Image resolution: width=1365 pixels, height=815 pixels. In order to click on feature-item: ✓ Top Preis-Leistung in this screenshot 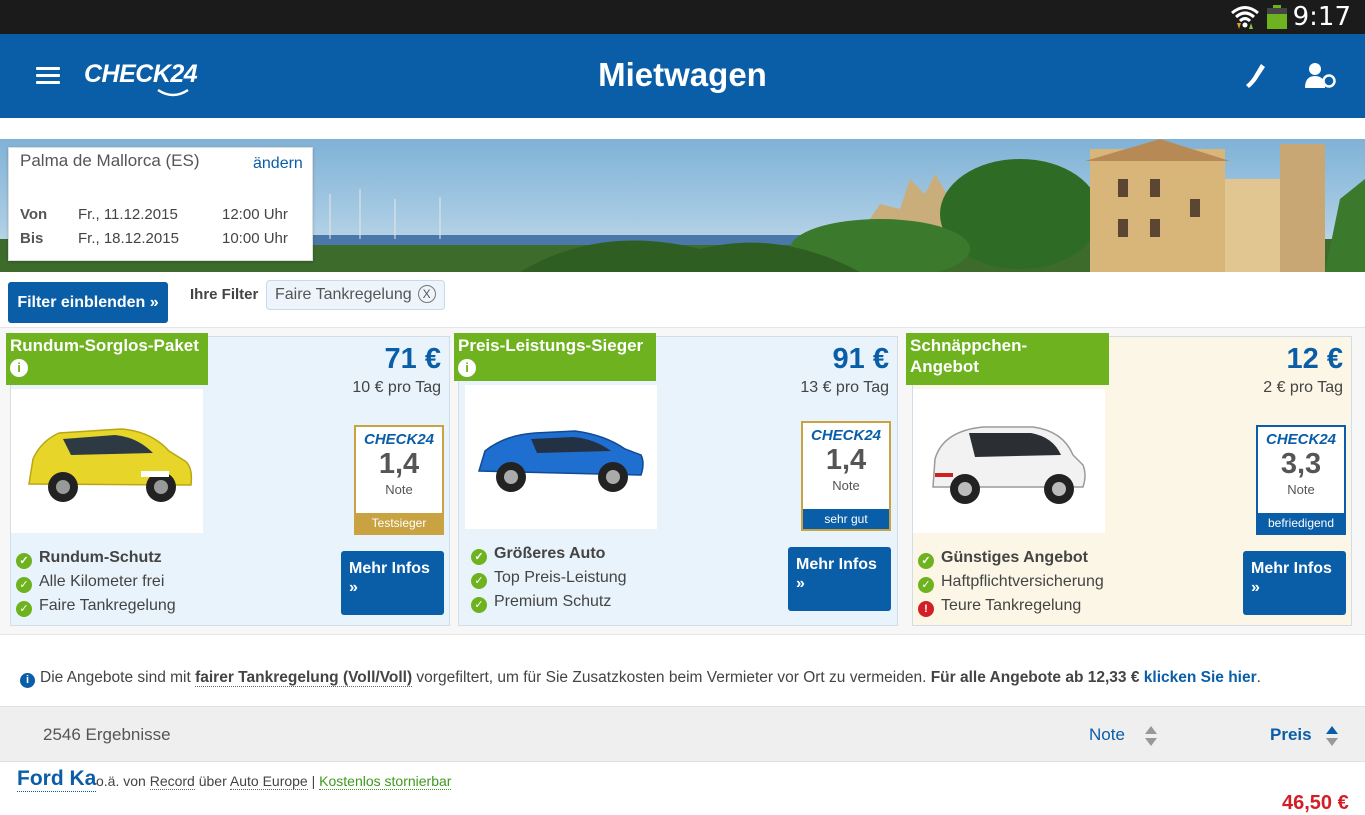, I will do `click(549, 581)`.